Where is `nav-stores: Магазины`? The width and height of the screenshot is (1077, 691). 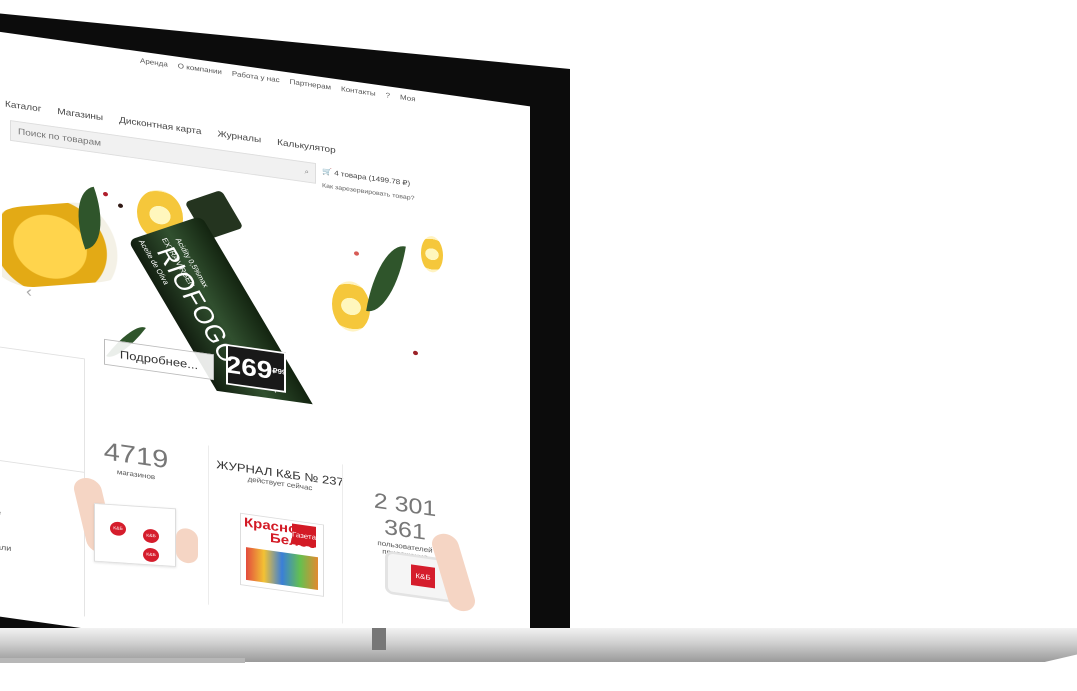 nav-stores: Магазины is located at coordinates (80, 115).